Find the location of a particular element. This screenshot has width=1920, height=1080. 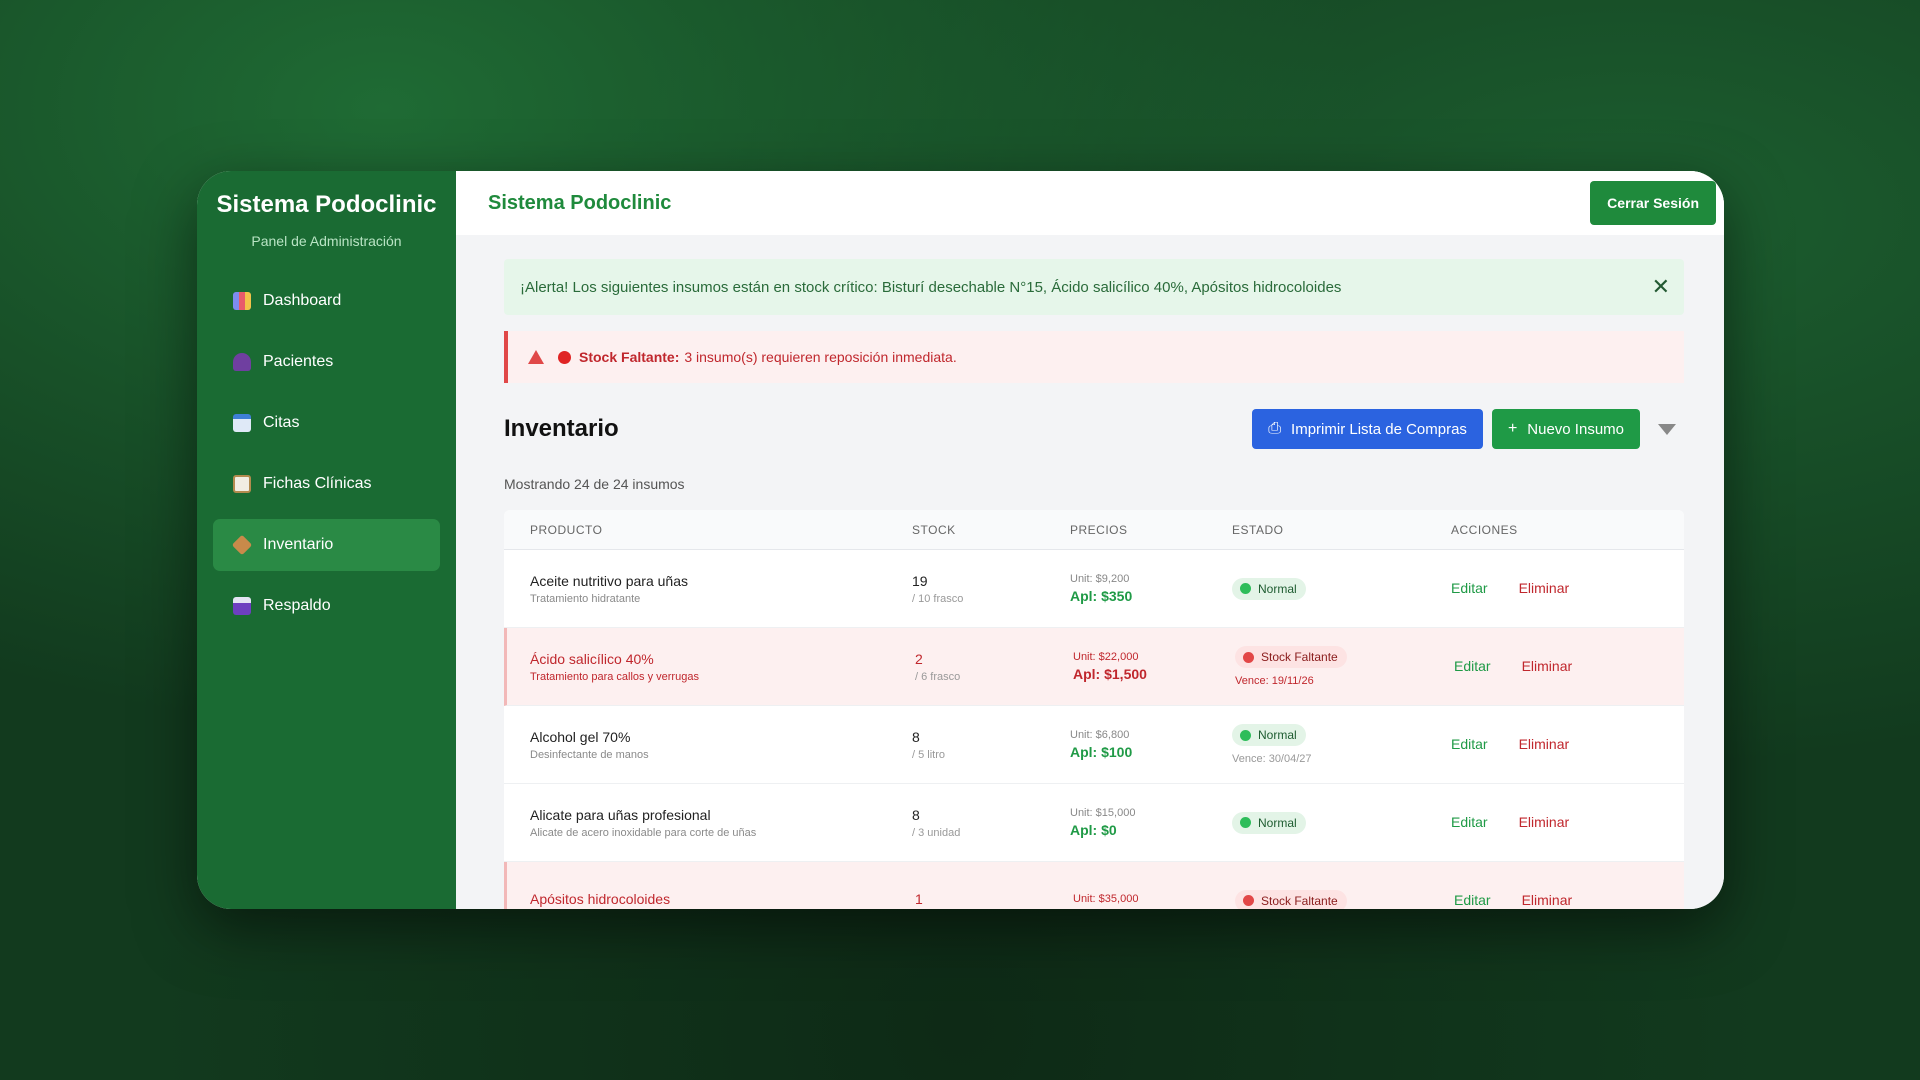

product-desc: Tratamiento para callos y verrugas is located at coordinates (614, 676).